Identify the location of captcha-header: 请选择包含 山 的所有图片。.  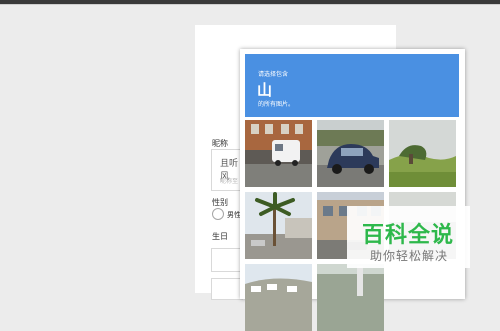
(352, 85).